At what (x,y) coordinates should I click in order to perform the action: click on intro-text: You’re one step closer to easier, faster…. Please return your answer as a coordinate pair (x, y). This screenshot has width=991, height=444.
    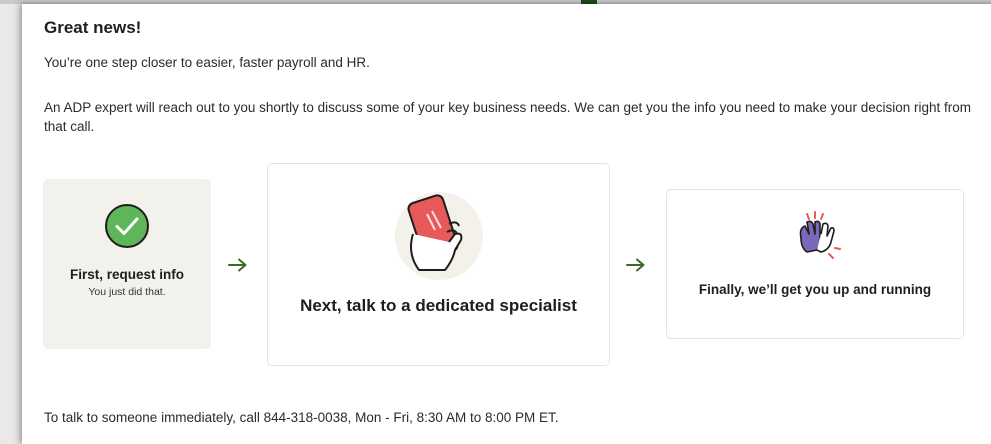
    Looking at the image, I should click on (207, 62).